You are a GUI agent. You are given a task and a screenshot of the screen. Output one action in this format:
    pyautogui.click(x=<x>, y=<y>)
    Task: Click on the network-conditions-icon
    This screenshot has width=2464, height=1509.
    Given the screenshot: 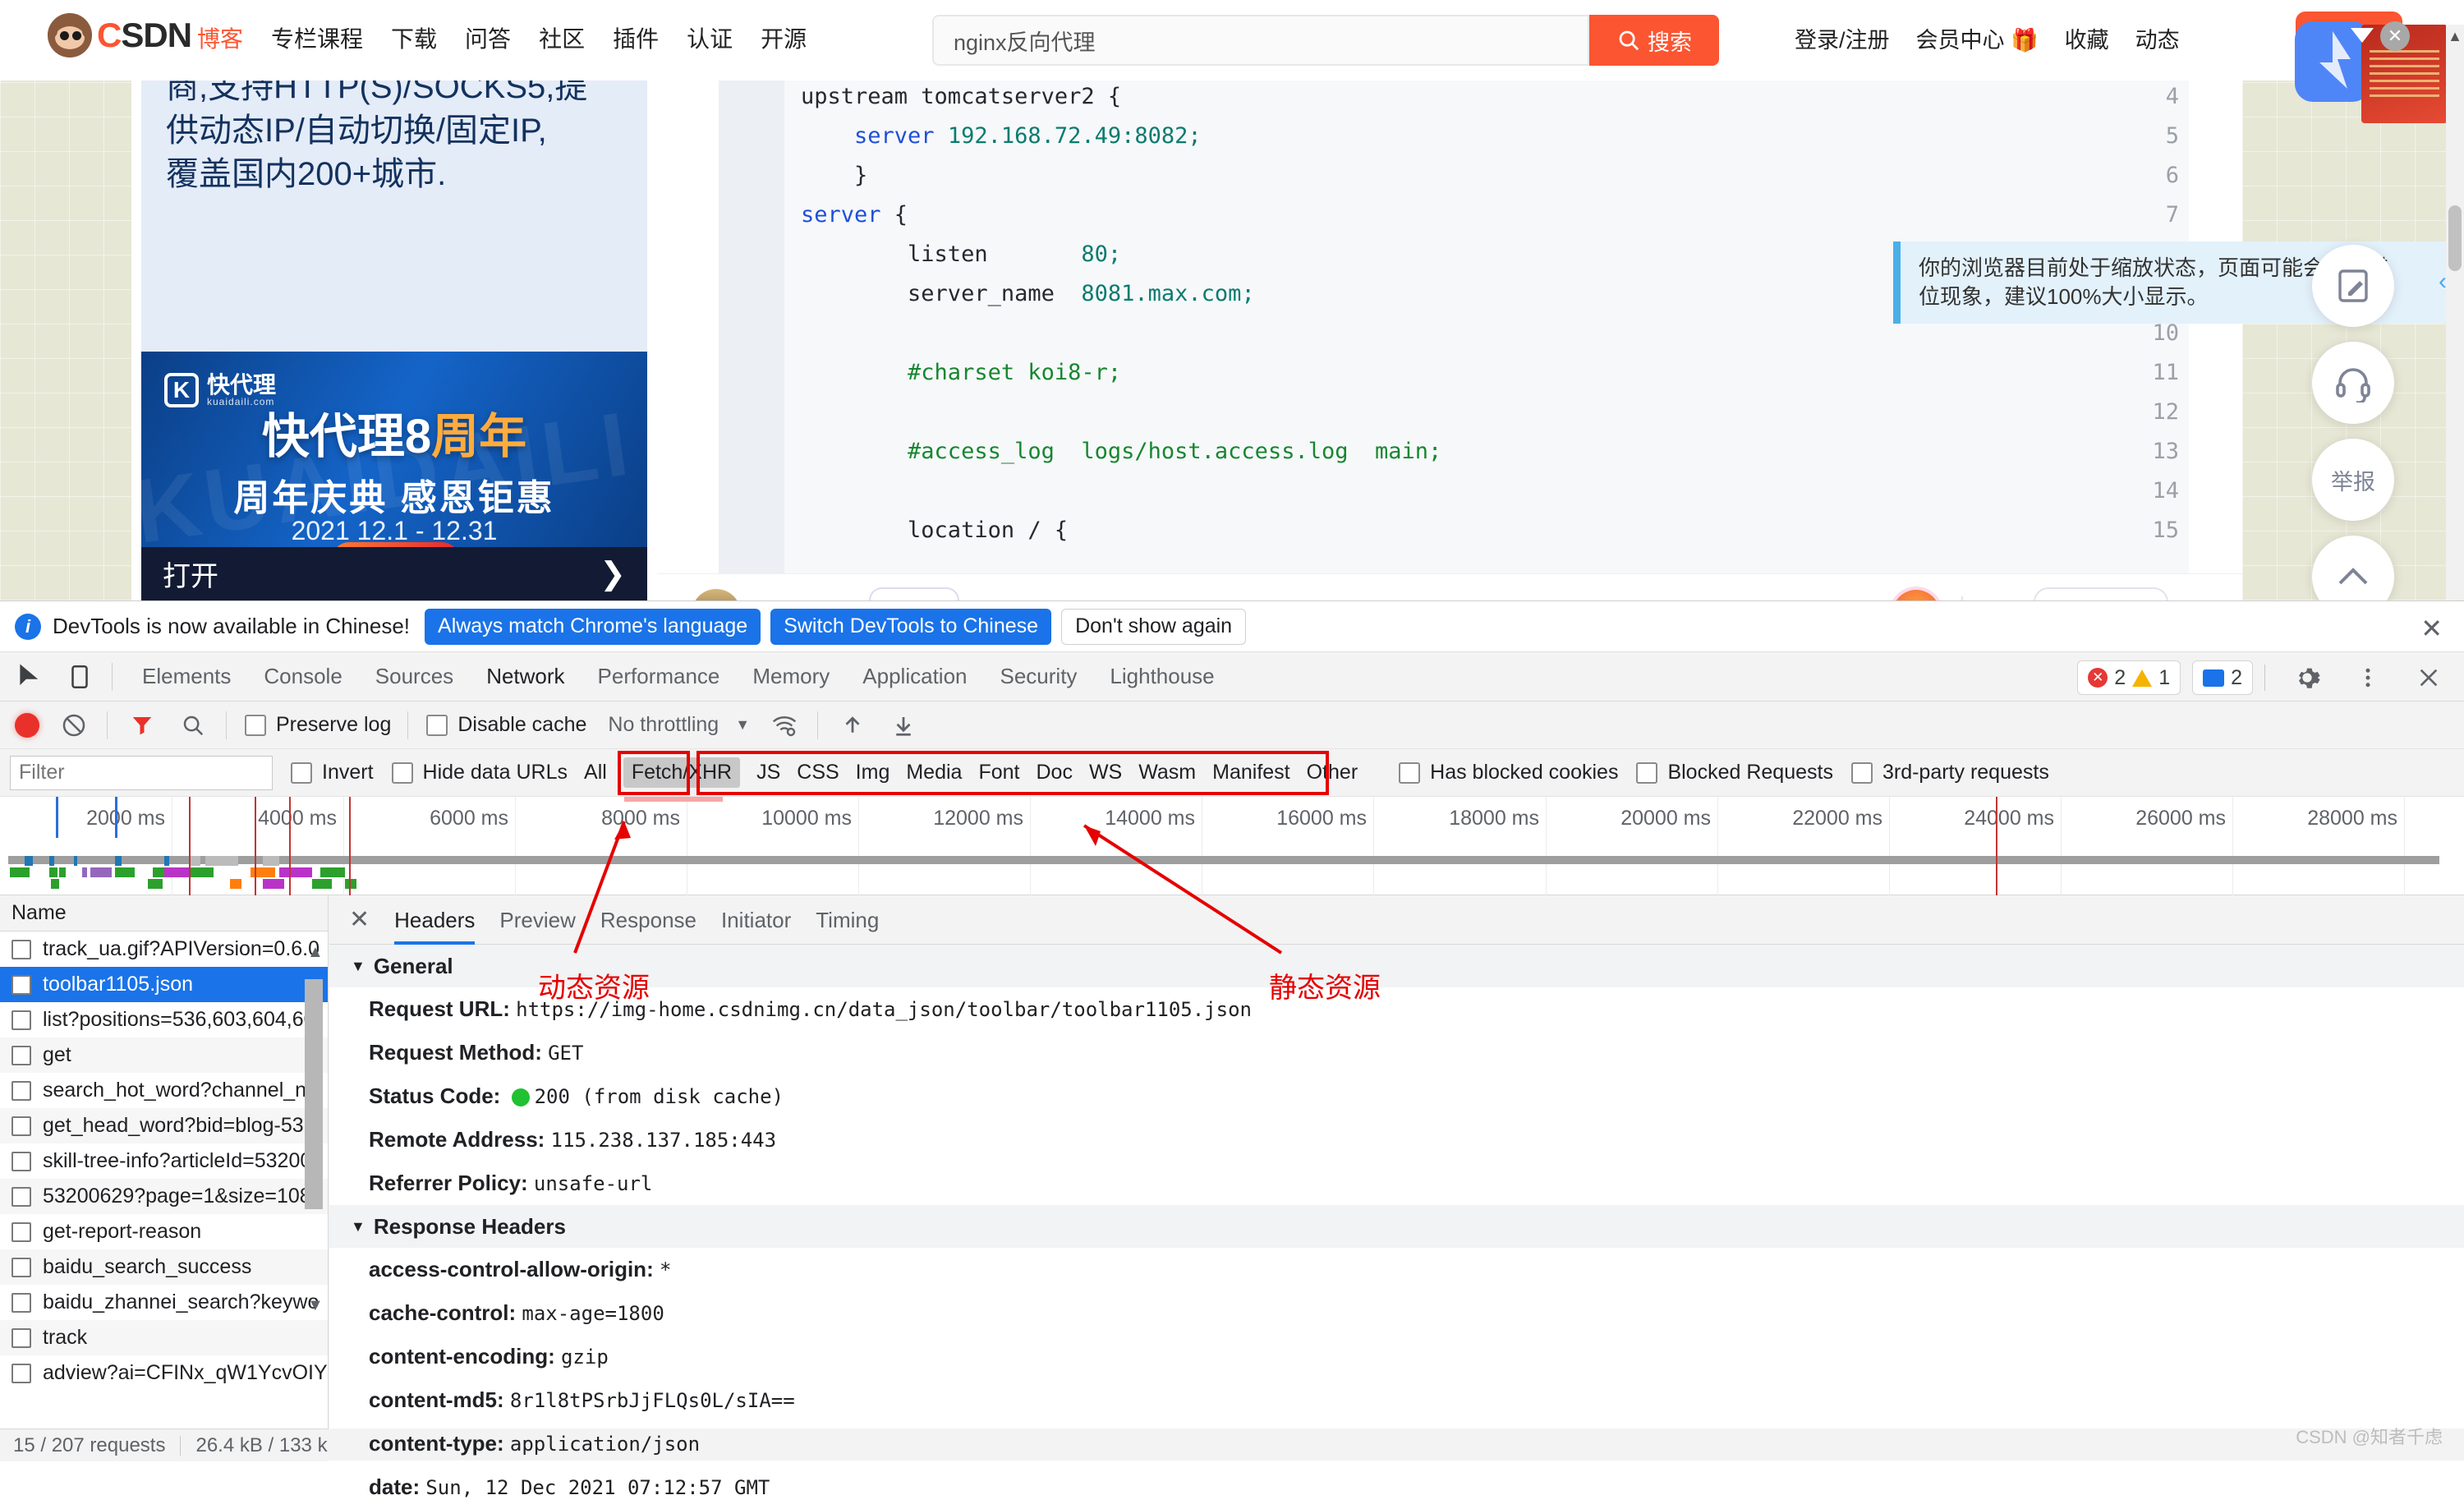 What is the action you would take?
    pyautogui.click(x=784, y=726)
    